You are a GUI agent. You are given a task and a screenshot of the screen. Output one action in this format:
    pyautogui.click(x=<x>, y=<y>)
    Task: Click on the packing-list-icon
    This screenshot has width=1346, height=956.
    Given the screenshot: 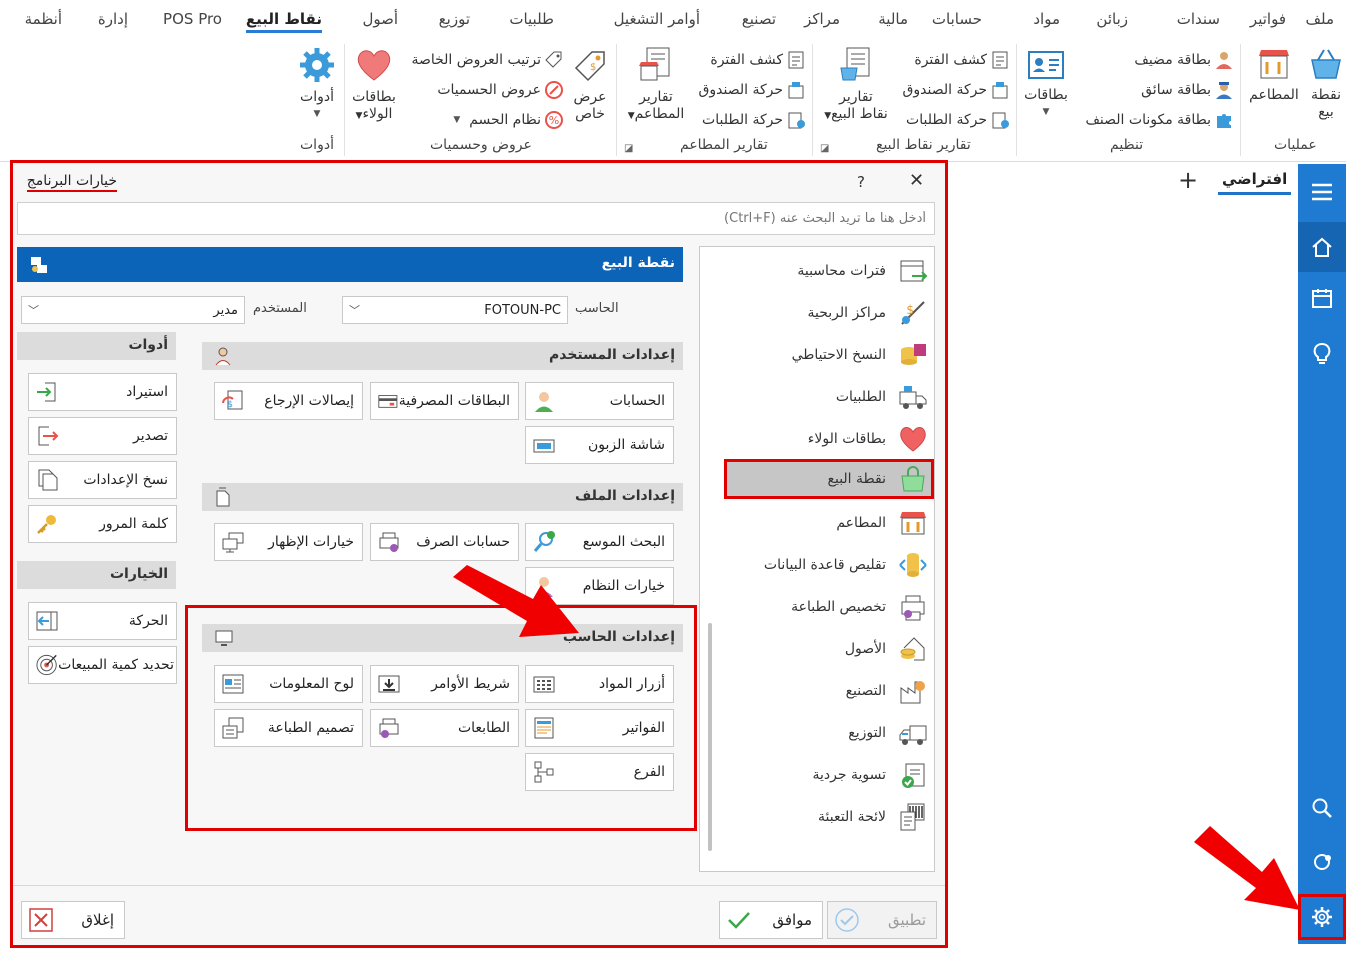 What is the action you would take?
    pyautogui.click(x=912, y=817)
    